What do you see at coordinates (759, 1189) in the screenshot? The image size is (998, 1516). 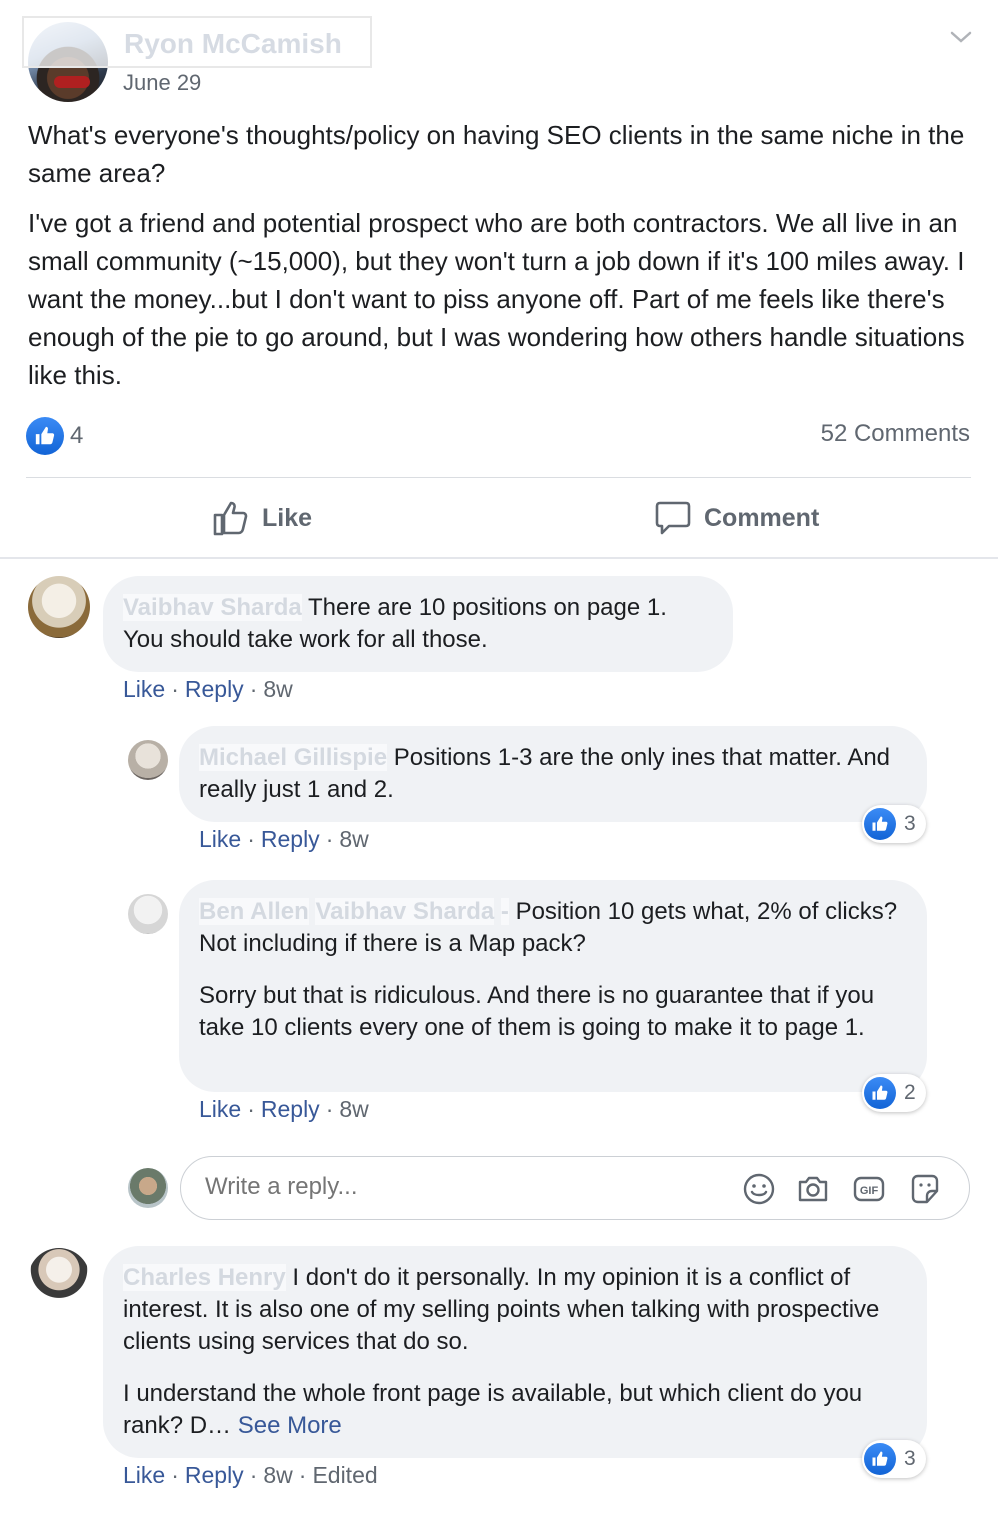 I see `emoji-icon` at bounding box center [759, 1189].